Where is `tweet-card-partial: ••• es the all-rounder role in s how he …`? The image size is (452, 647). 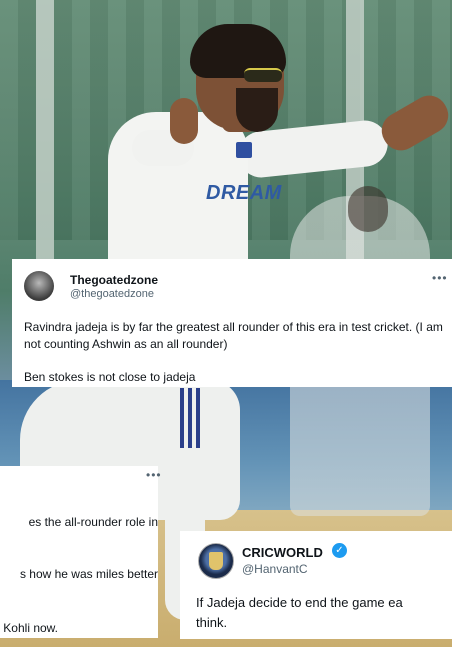
tweet-card-partial: ••• es the all-rounder role in s how he … is located at coordinates (80, 552).